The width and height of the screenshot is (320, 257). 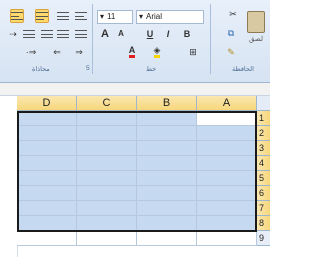 I want to click on format-painter-button: ✎, so click(x=231, y=52).